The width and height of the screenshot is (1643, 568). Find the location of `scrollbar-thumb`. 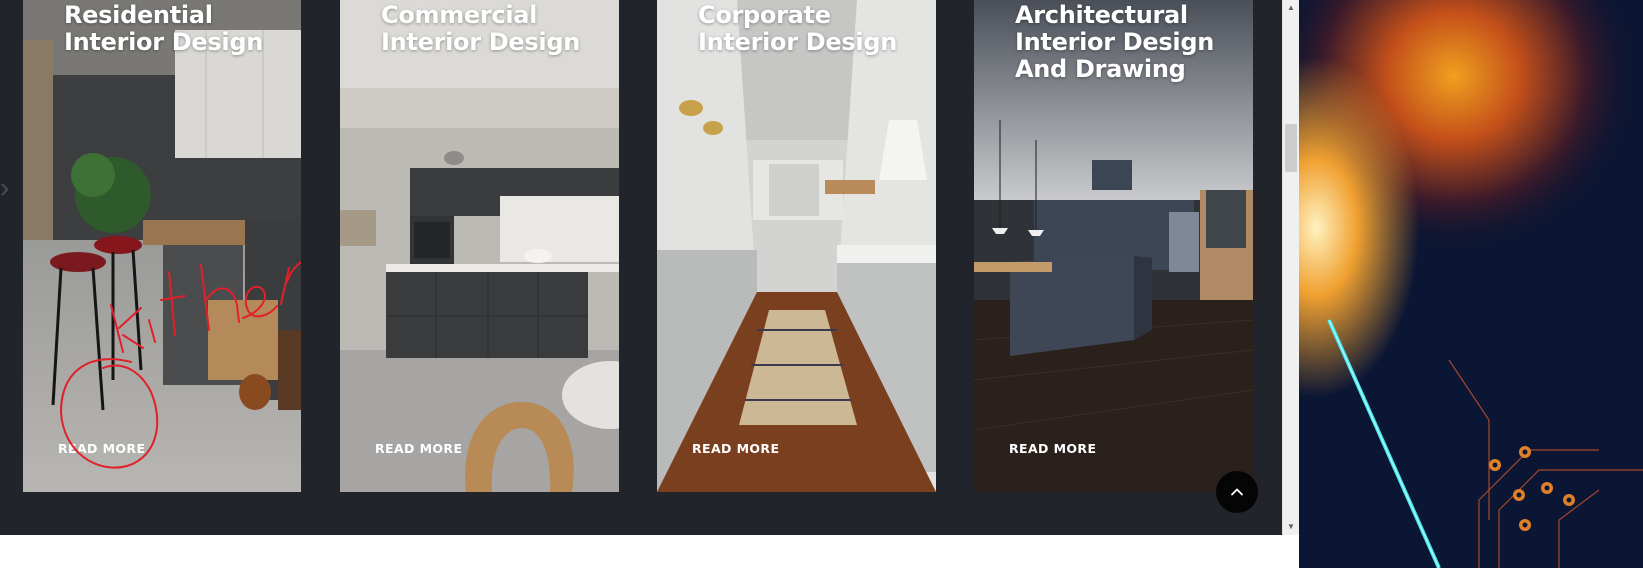

scrollbar-thumb is located at coordinates (1291, 148).